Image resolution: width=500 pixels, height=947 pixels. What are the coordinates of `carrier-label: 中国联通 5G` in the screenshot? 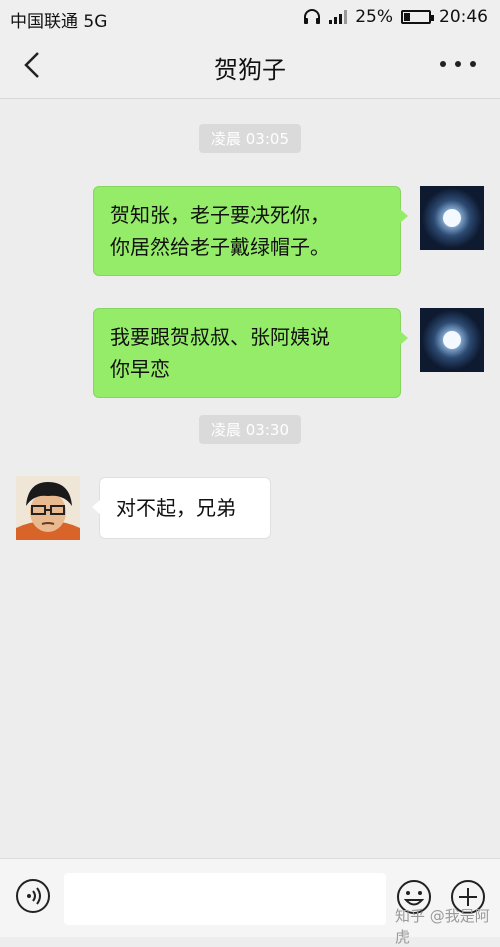 It's located at (59, 22).